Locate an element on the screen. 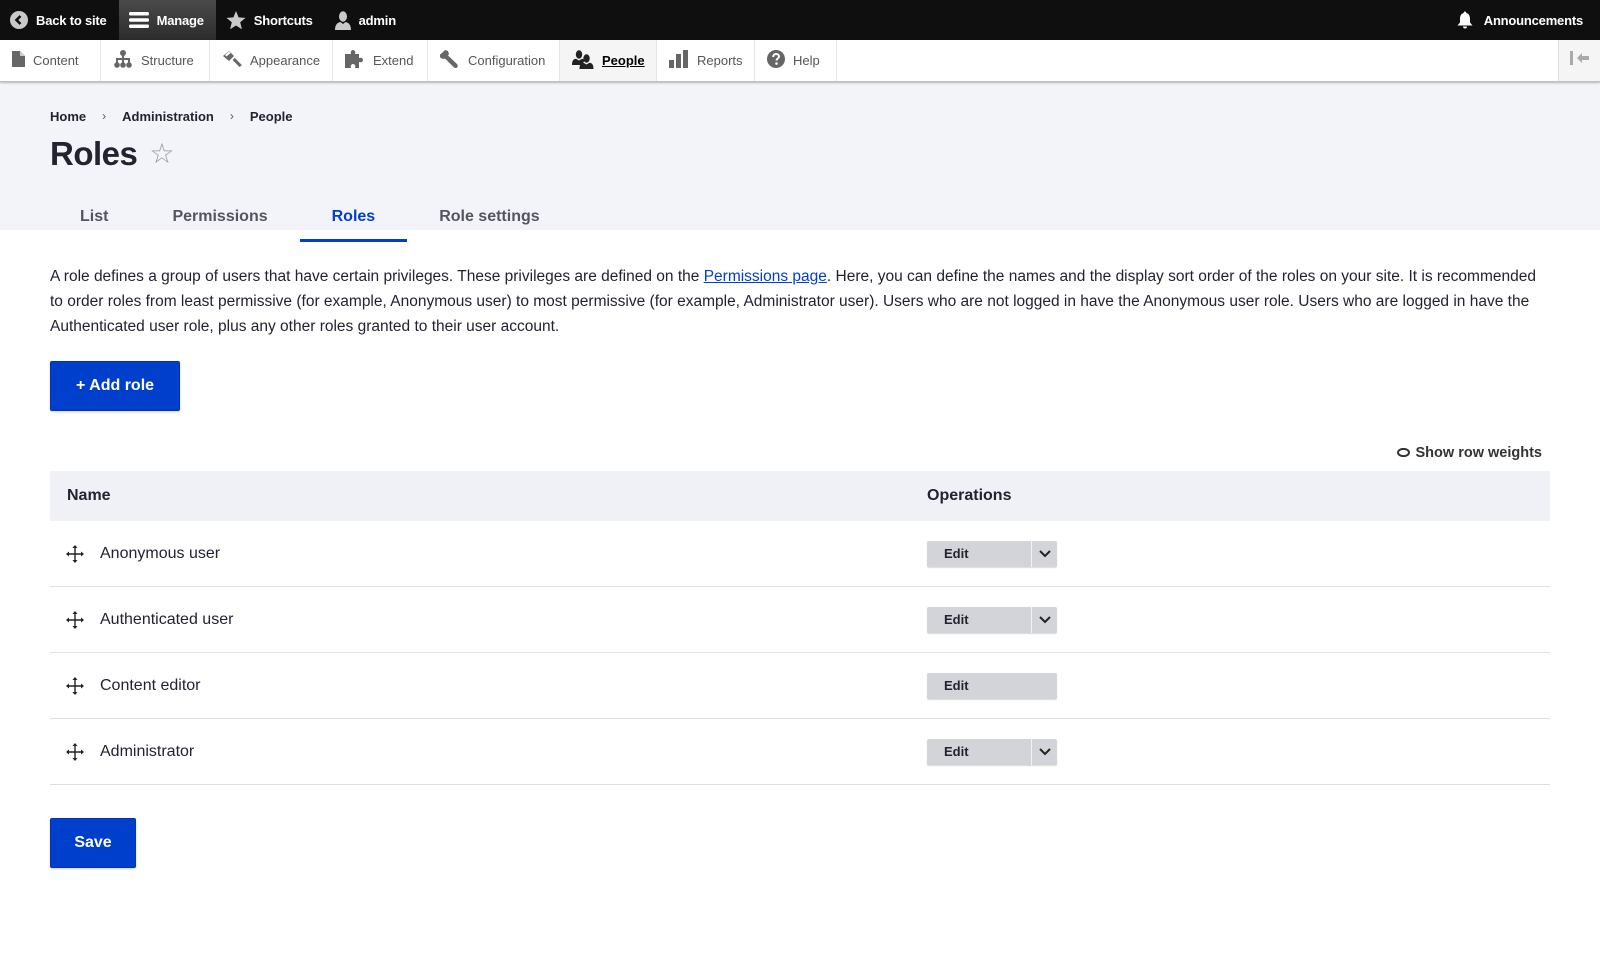 Image resolution: width=1600 pixels, height=964 pixels. star-icon is located at coordinates (236, 20).